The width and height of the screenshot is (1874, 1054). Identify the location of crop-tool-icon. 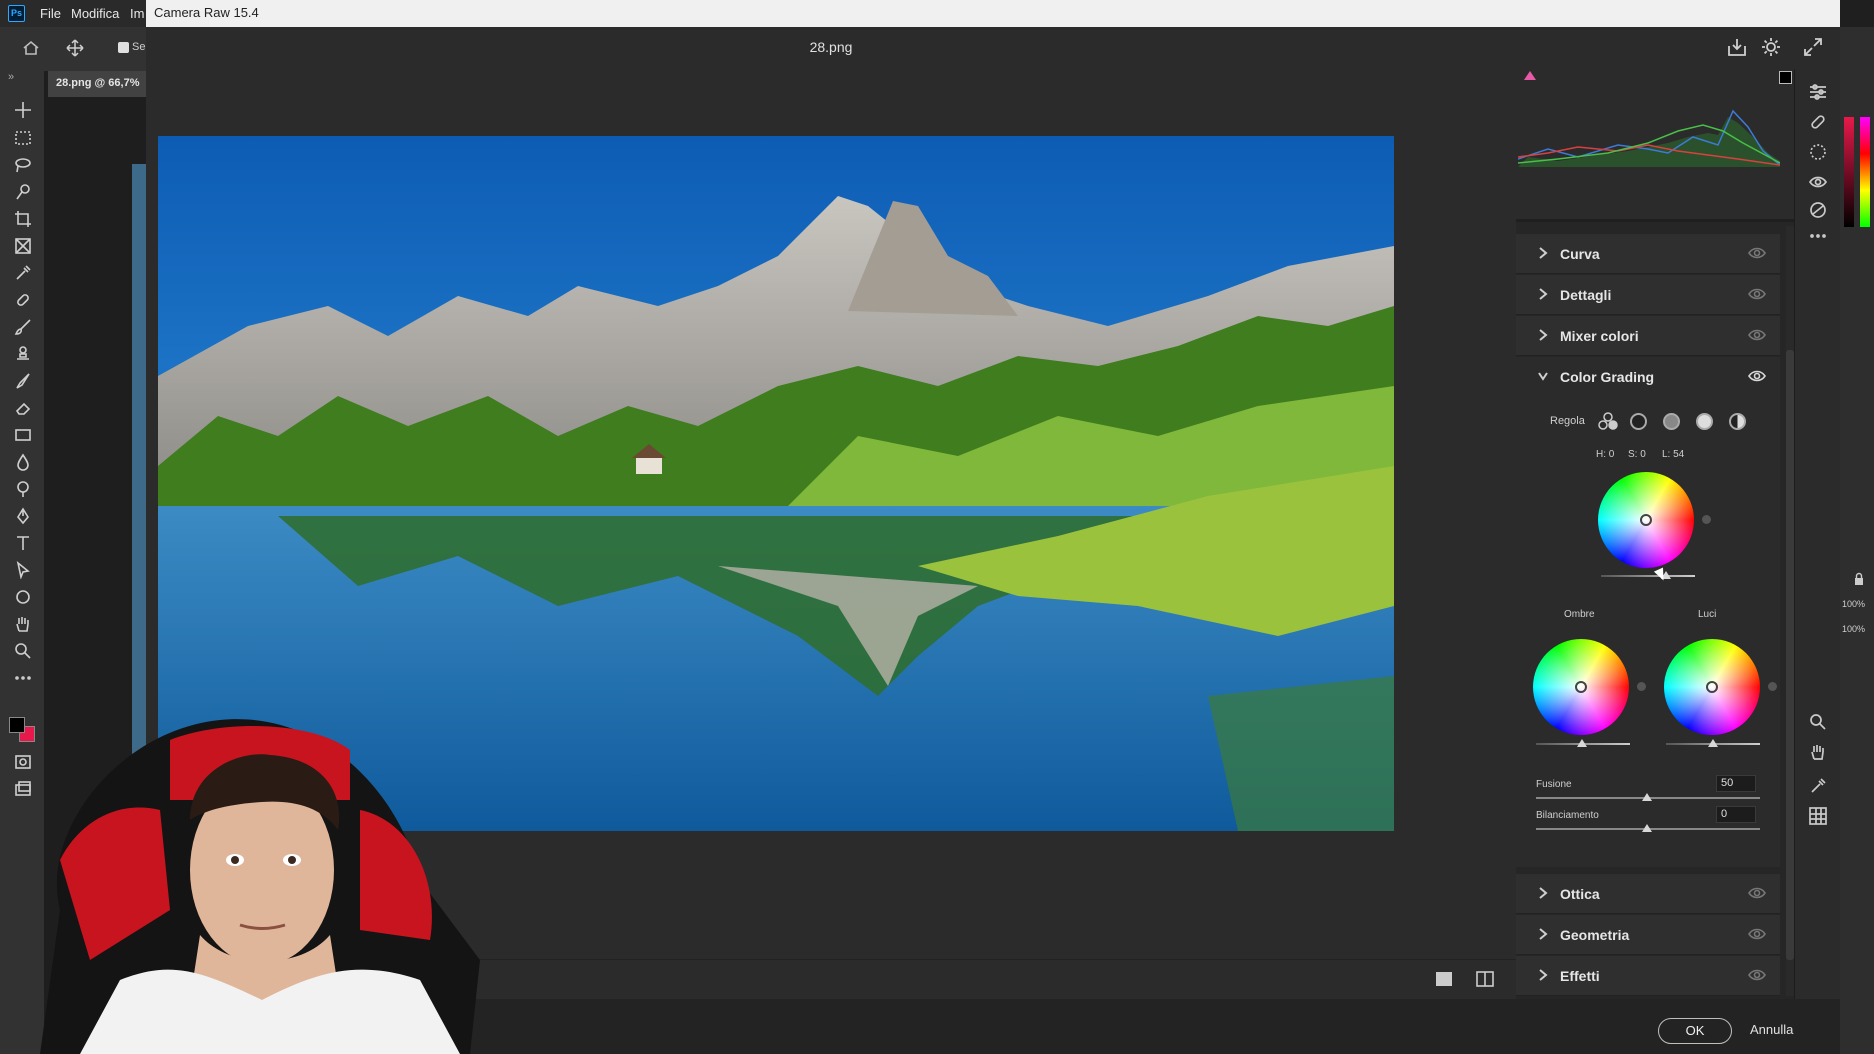
(23, 219).